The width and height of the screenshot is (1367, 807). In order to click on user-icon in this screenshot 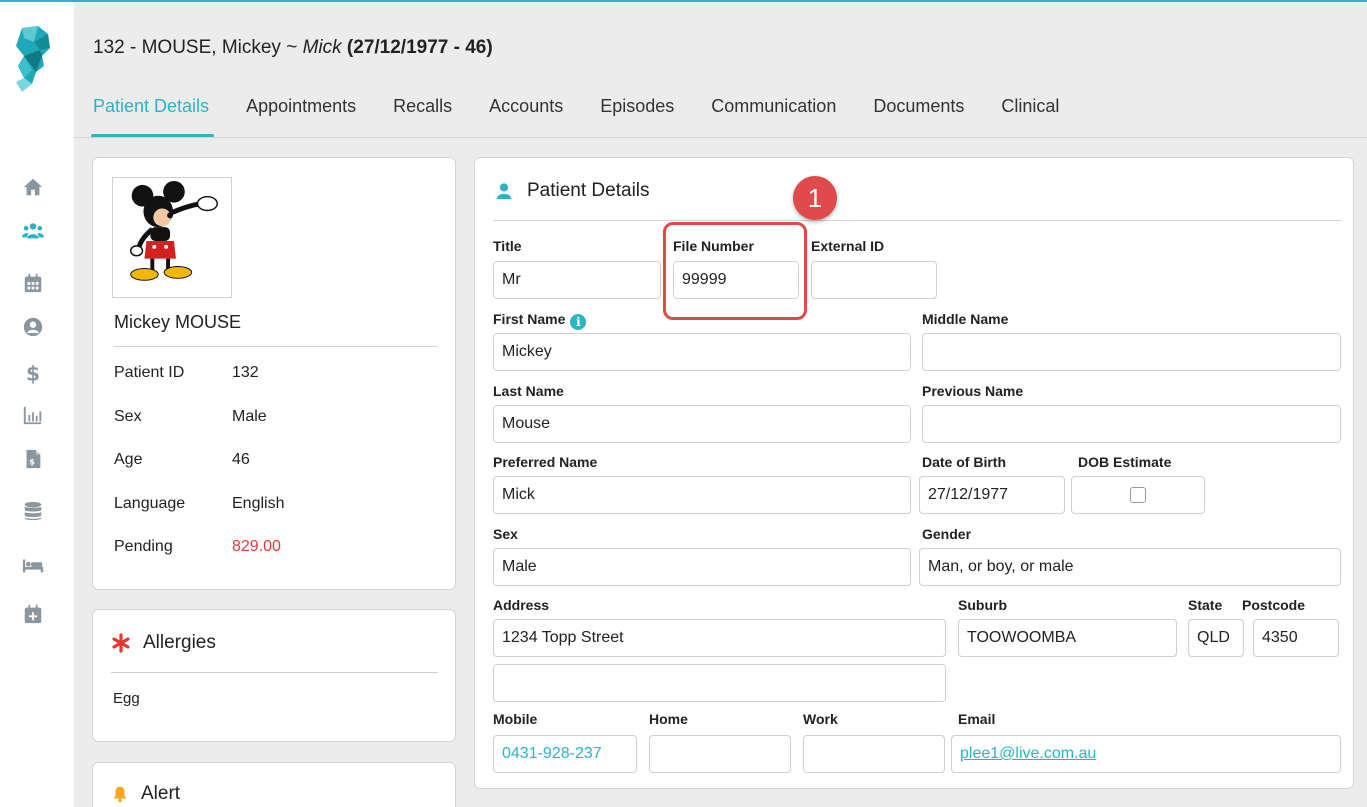, I will do `click(504, 191)`.